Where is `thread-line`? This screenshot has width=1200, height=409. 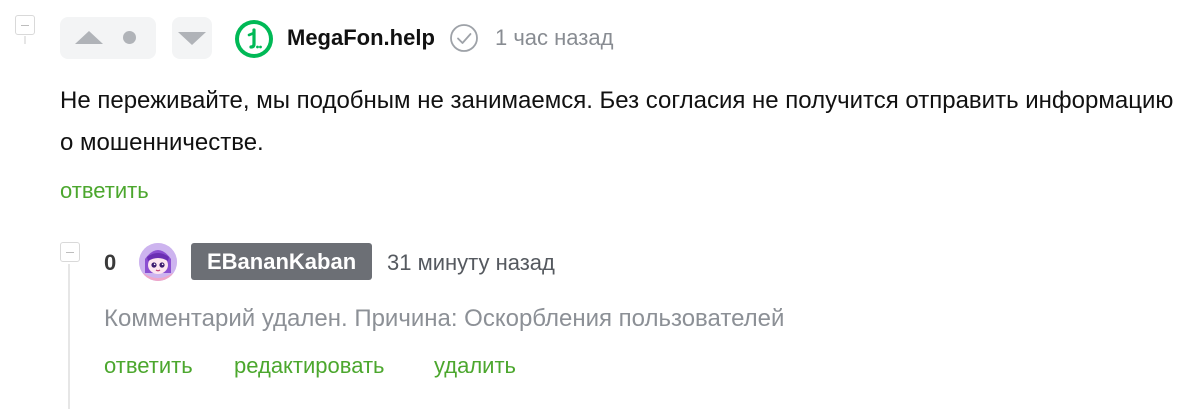
thread-line is located at coordinates (25, 40).